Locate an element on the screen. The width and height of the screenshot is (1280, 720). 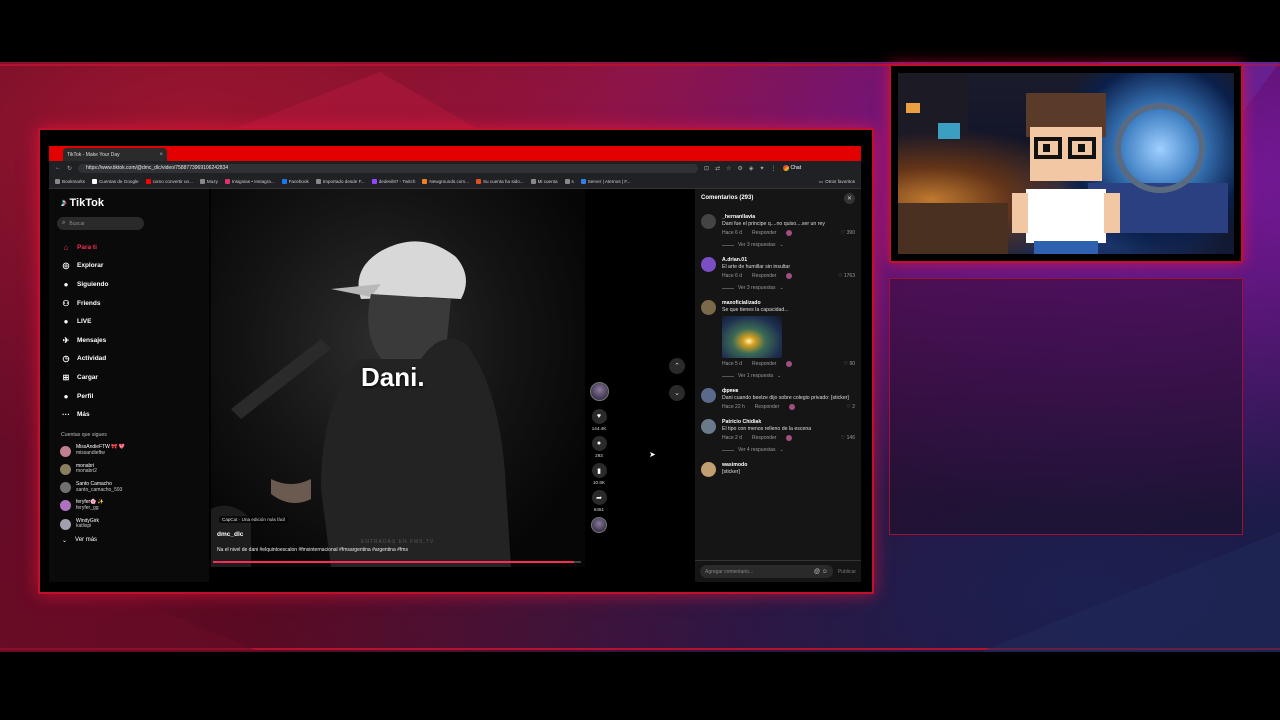
sidebar-item-actividad: ◷ Actividad is located at coordinates (129, 359).